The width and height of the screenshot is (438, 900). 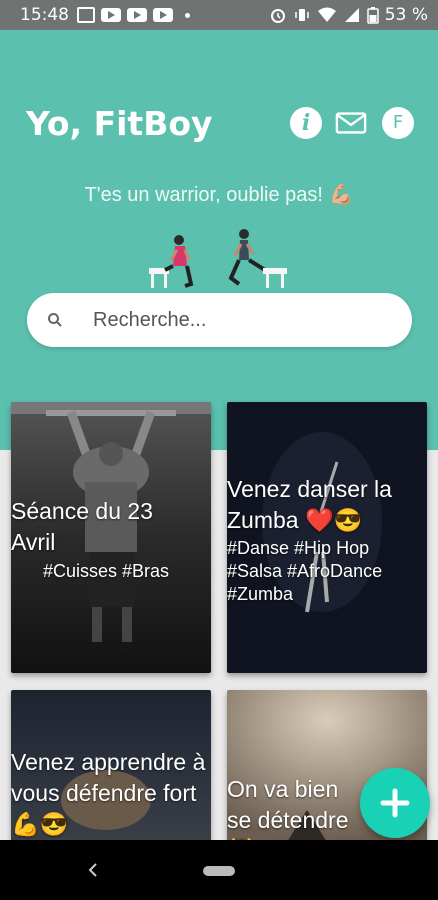 What do you see at coordinates (218, 258) in the screenshot?
I see `workout-illustration` at bounding box center [218, 258].